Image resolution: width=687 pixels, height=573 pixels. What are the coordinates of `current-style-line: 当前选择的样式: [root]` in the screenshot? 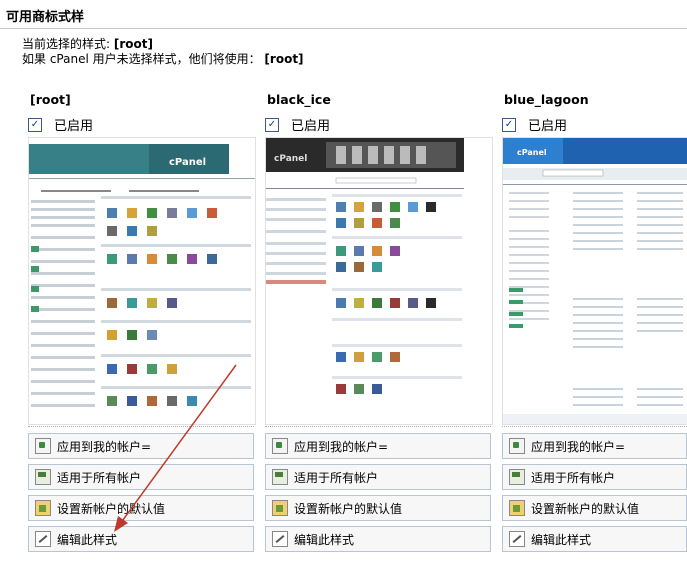 It's located at (163, 44).